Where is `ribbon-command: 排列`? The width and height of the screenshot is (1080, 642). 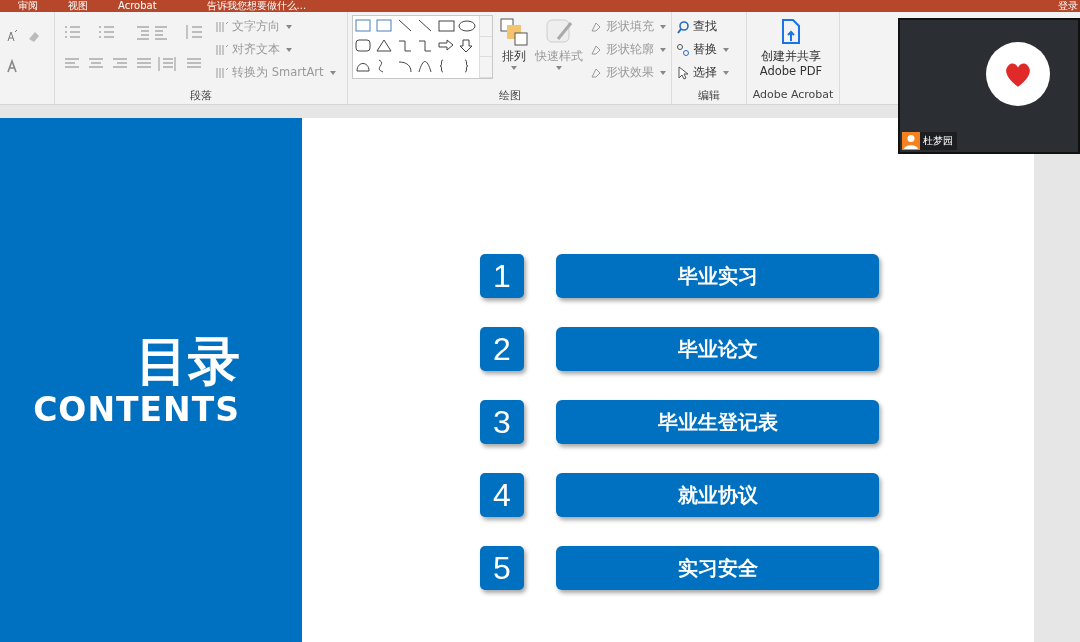 ribbon-command: 排列 is located at coordinates (514, 51).